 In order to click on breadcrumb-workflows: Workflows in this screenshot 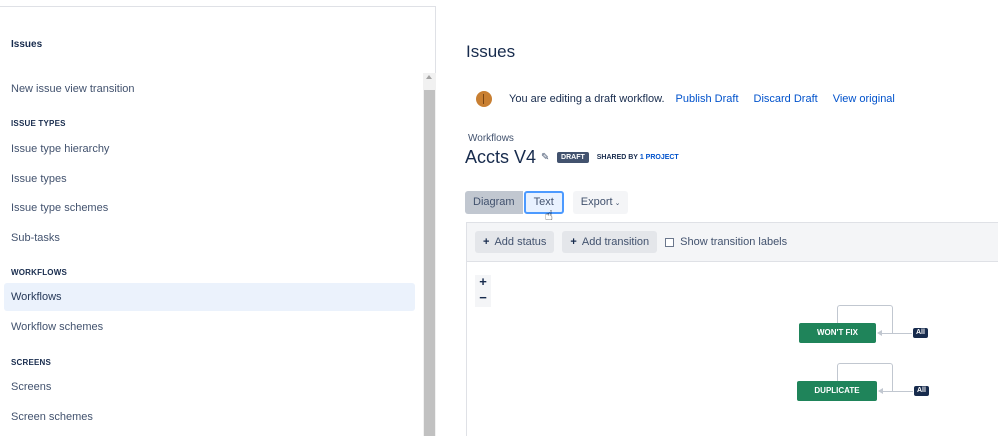, I will do `click(491, 138)`.